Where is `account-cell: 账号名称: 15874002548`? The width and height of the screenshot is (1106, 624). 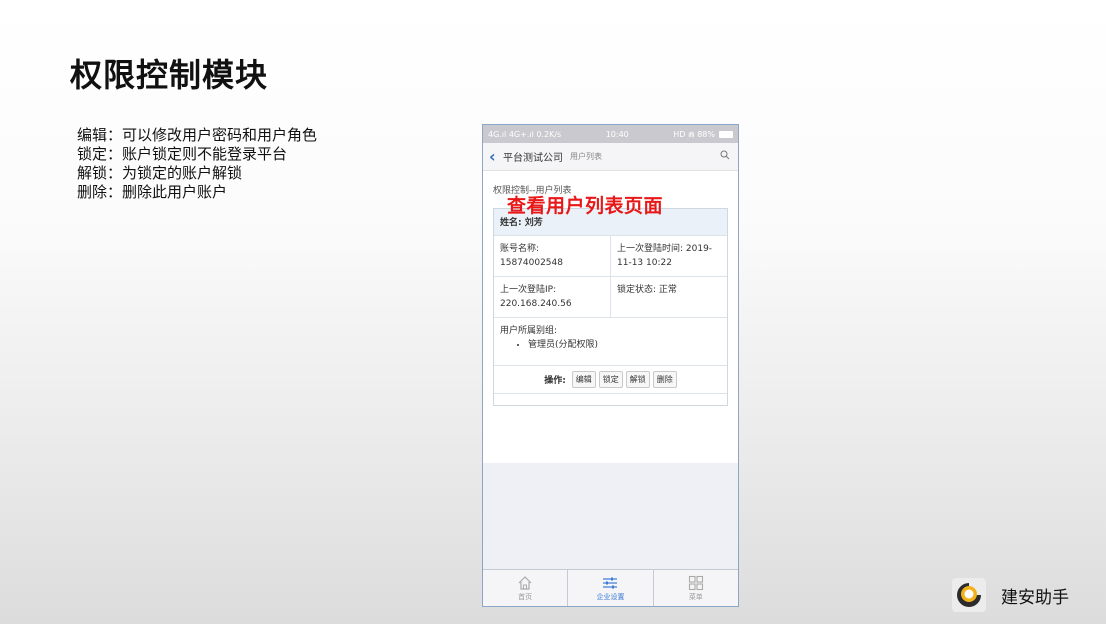 account-cell: 账号名称: 15874002548 is located at coordinates (552, 256).